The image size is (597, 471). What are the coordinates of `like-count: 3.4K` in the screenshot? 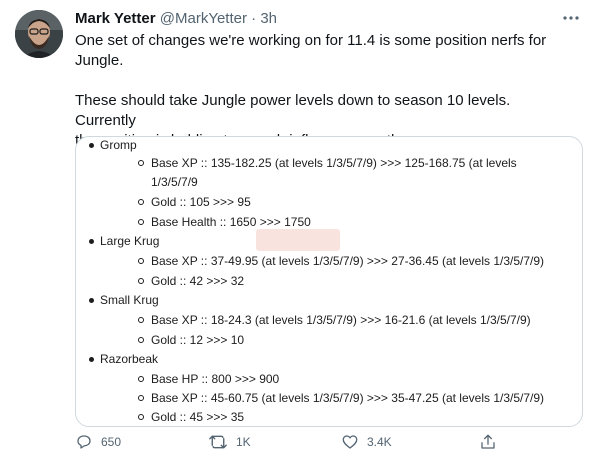 It's located at (379, 442).